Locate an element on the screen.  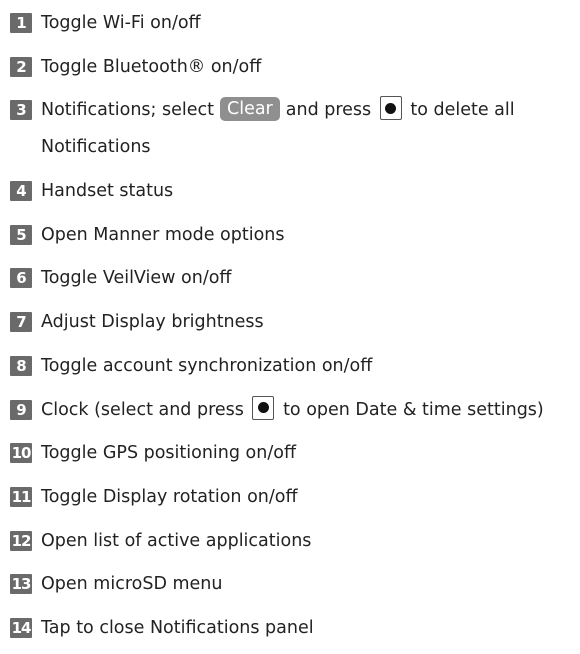
item-description-line-2: Notifications is located at coordinates (96, 147).